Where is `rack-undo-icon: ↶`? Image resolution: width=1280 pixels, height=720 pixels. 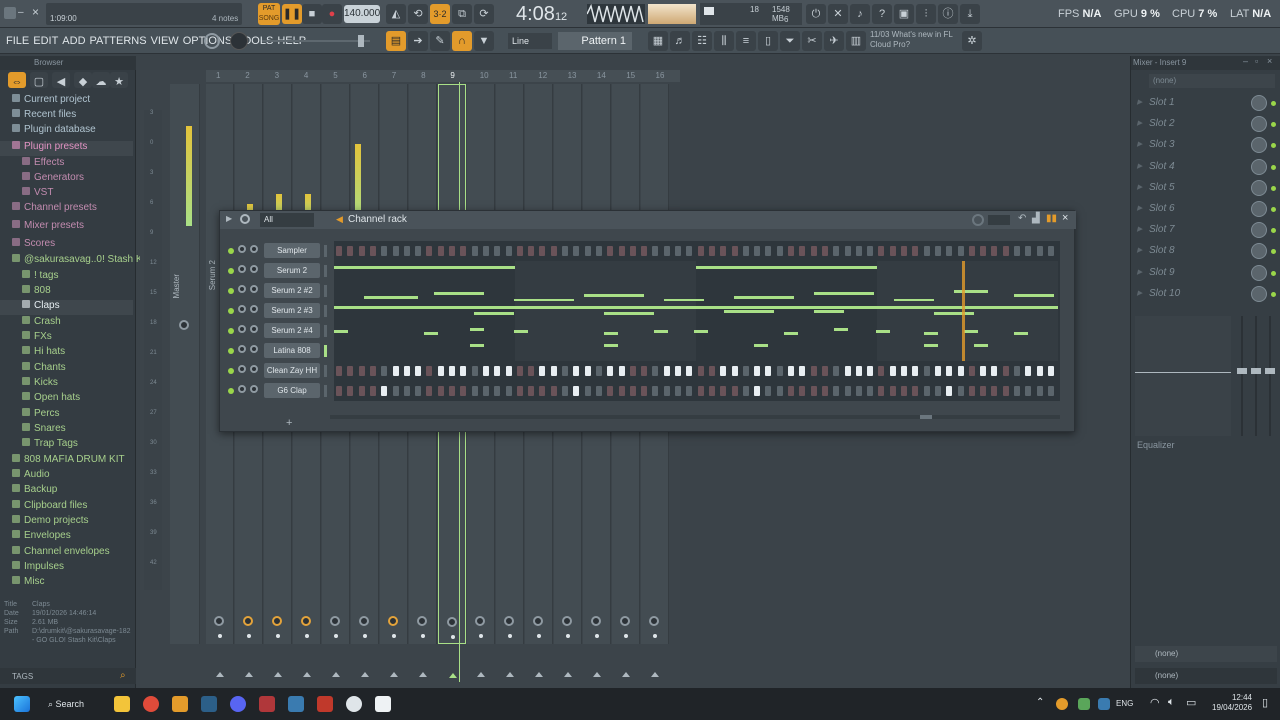 rack-undo-icon: ↶ is located at coordinates (1022, 218).